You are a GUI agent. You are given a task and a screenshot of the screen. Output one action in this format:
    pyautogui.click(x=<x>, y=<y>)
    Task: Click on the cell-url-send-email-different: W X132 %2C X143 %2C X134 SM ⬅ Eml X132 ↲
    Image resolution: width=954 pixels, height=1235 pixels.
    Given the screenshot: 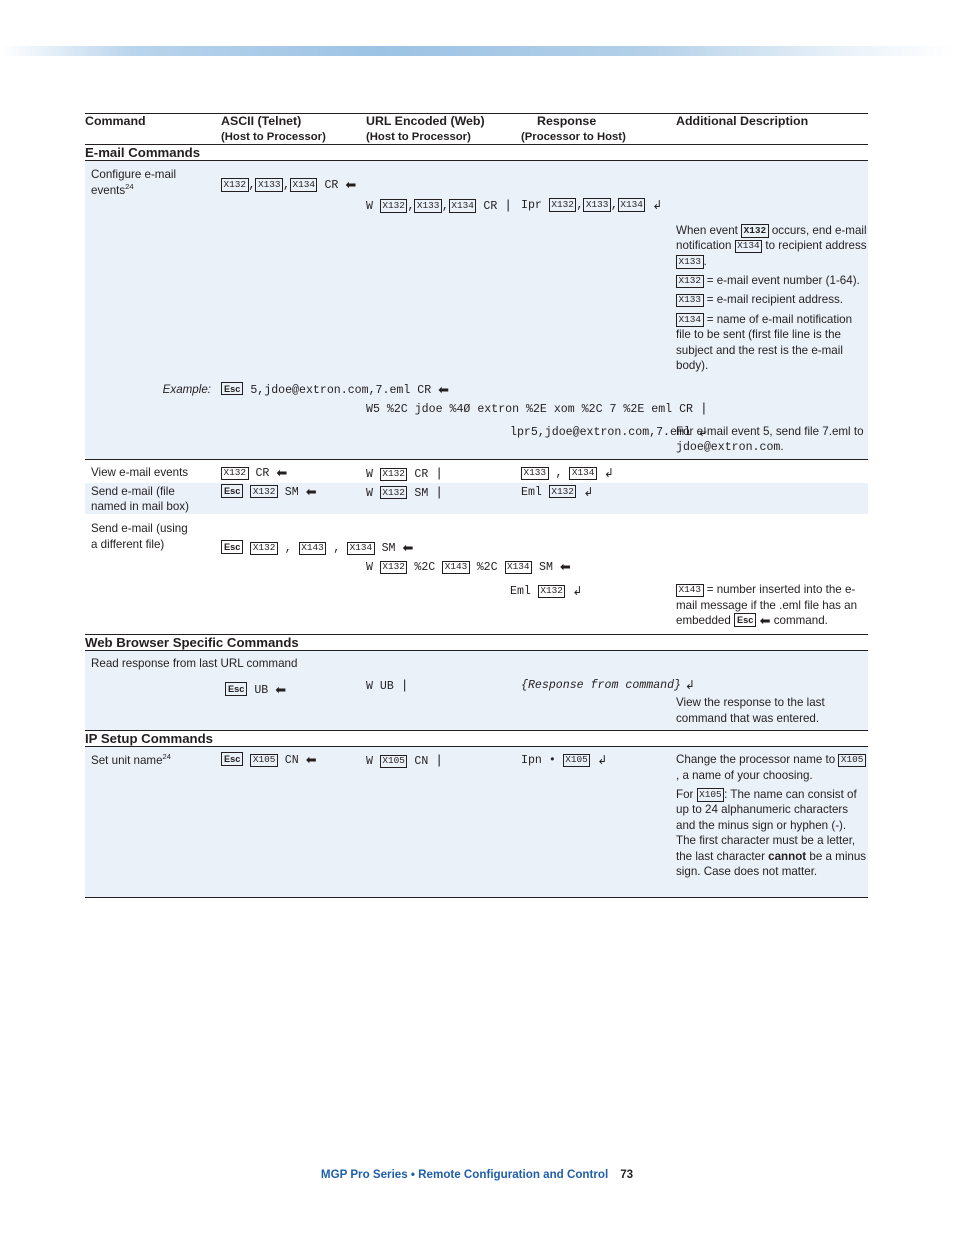 What is the action you would take?
    pyautogui.click(x=521, y=574)
    